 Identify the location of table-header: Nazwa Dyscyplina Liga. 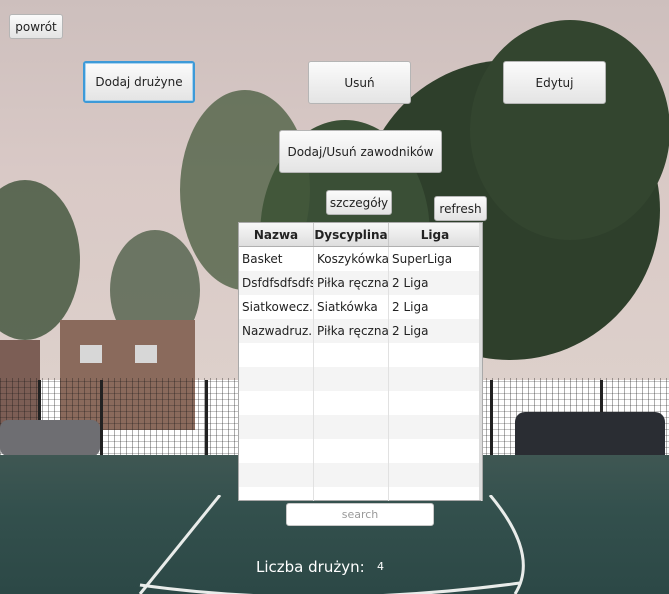
(360, 235).